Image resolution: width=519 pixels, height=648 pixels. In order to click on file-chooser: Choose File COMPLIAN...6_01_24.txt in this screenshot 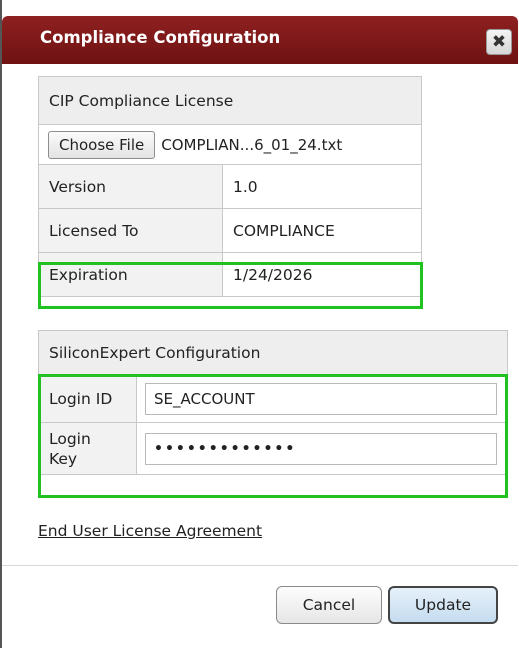, I will do `click(230, 144)`.